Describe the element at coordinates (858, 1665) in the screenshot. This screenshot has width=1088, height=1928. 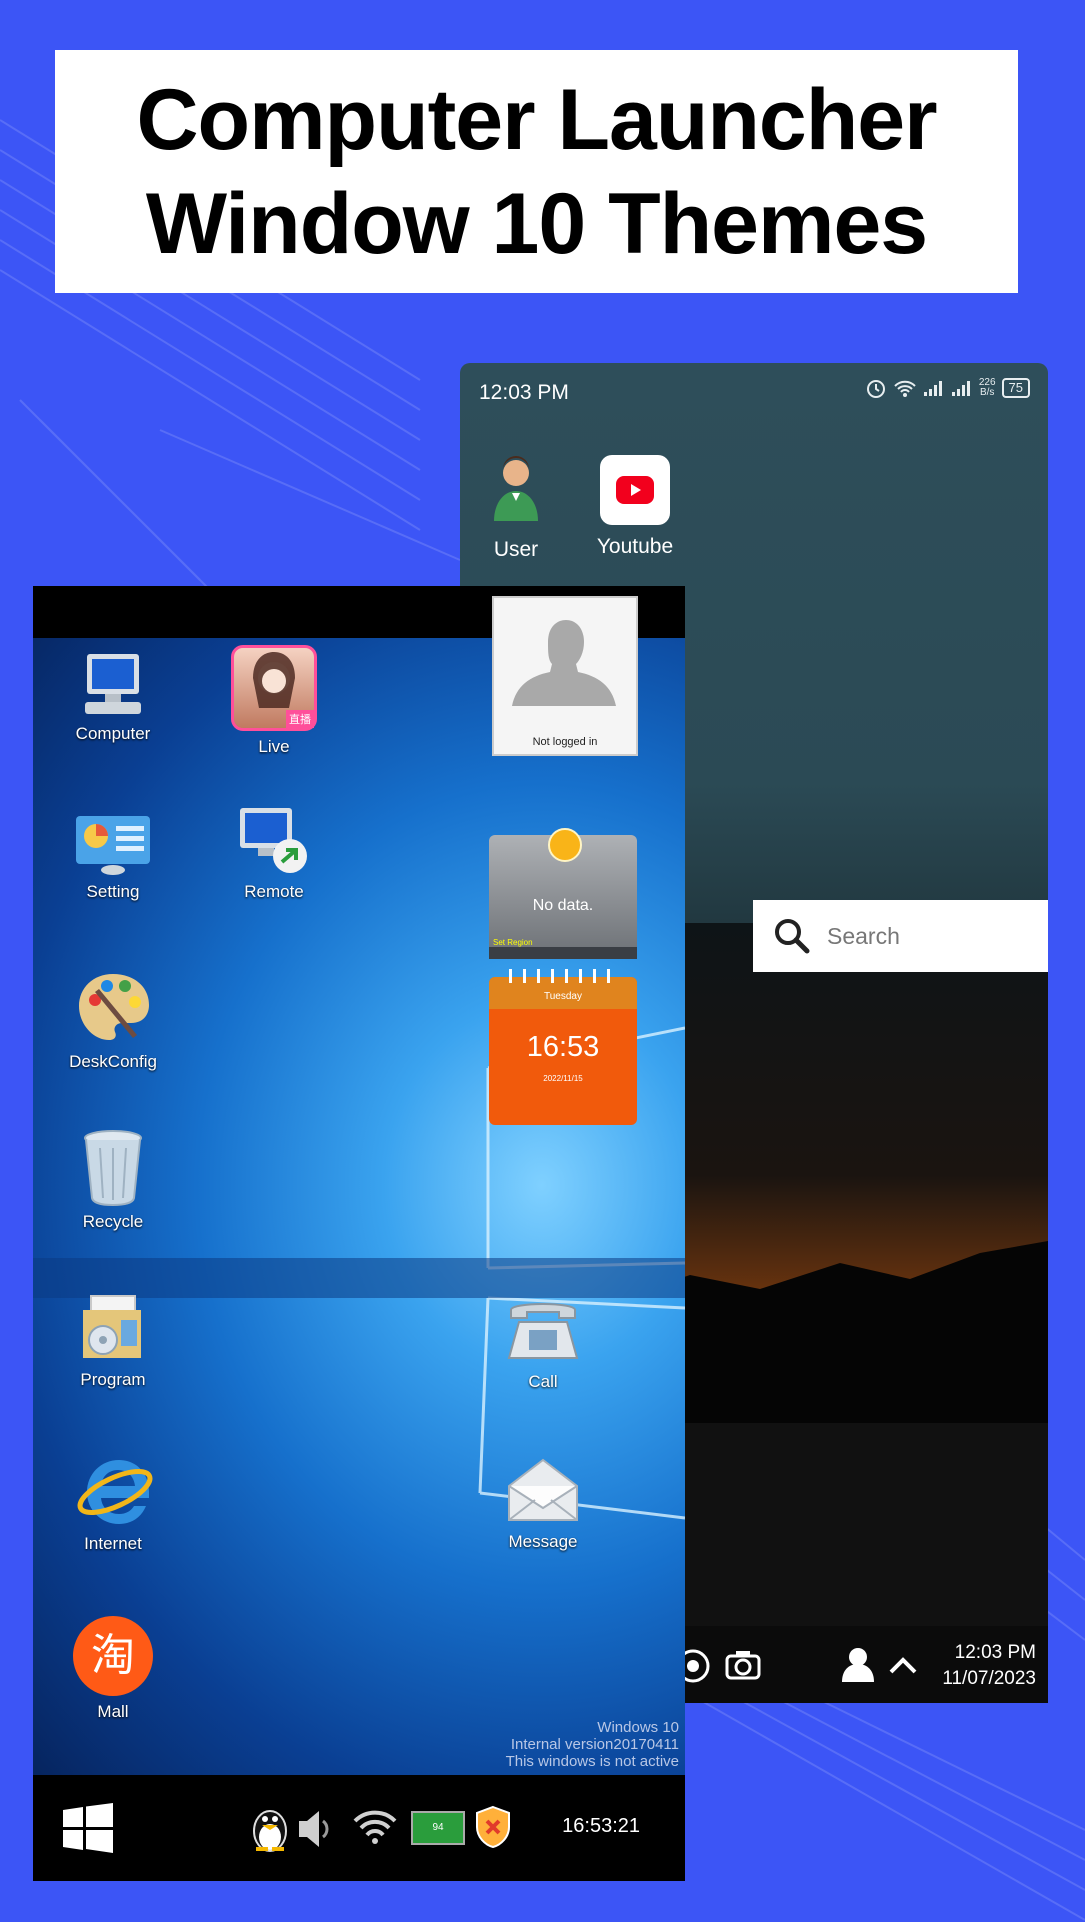
I see `user-icon` at that location.